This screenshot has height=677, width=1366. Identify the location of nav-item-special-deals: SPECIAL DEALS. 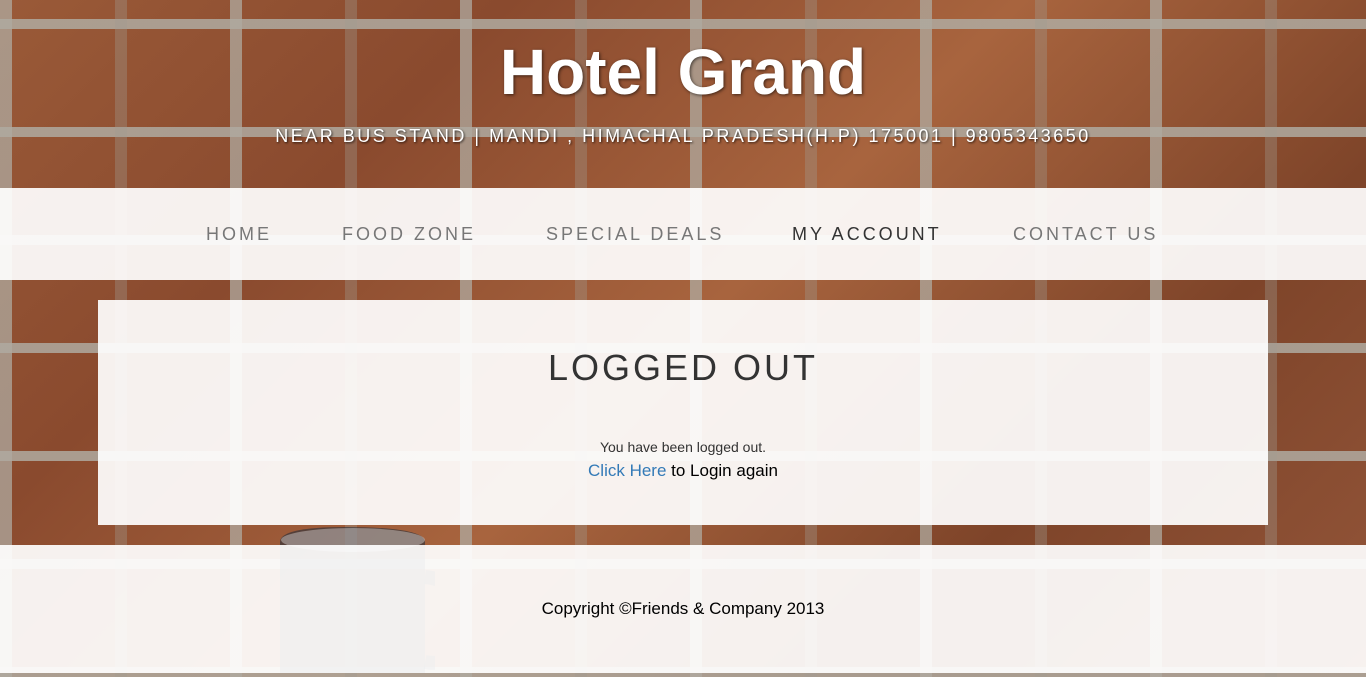
(635, 234).